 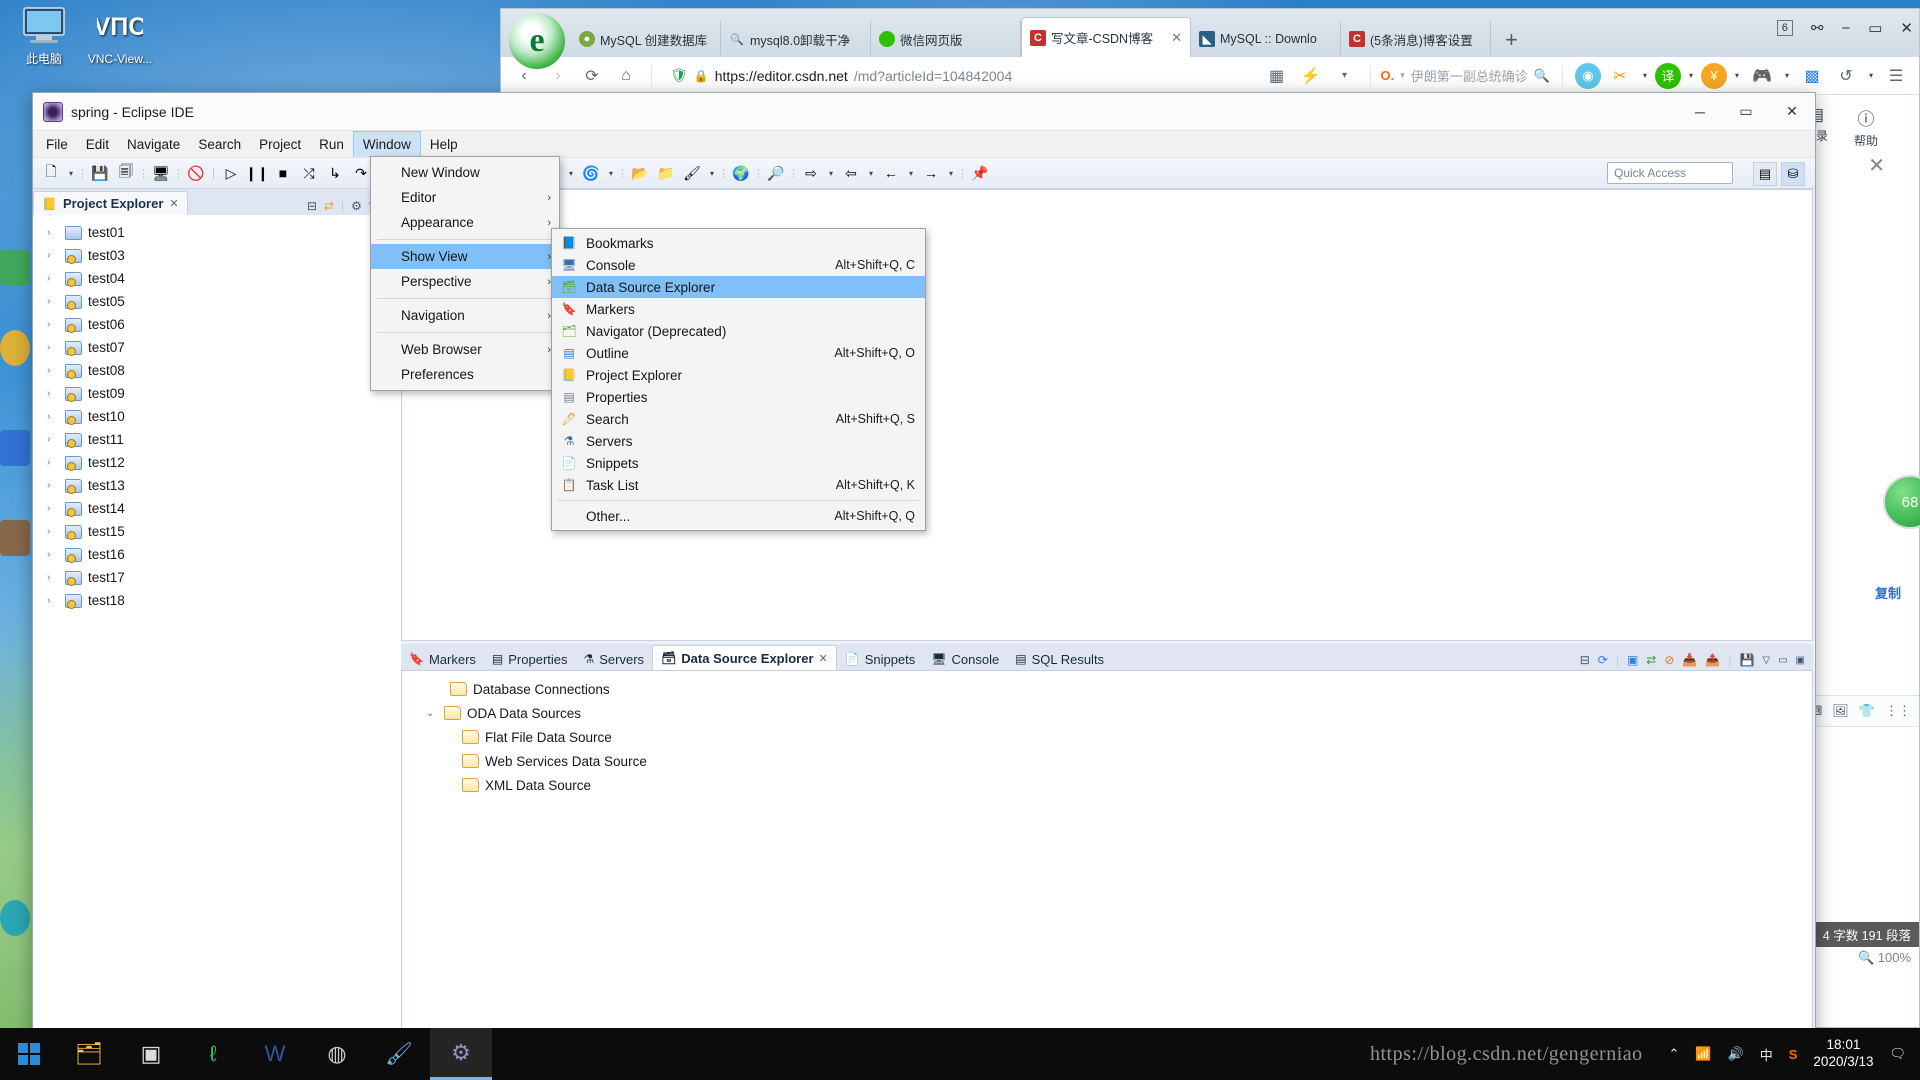 What do you see at coordinates (465, 315) in the screenshot?
I see `menu-item-navigation: Navigation ›` at bounding box center [465, 315].